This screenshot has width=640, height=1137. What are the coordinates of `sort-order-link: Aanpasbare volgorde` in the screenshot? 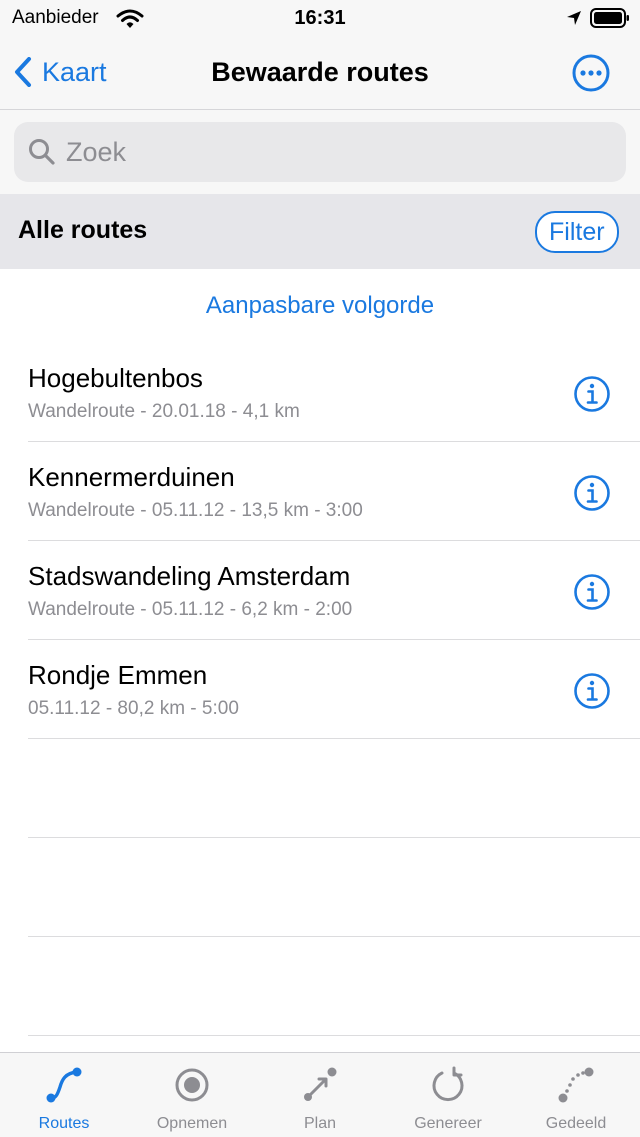 It's located at (320, 306).